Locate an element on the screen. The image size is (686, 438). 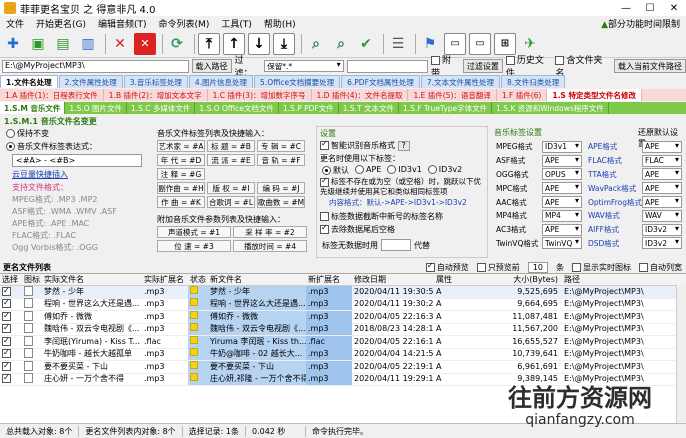
import-path-button: 载入路径 is located at coordinates (211, 66).